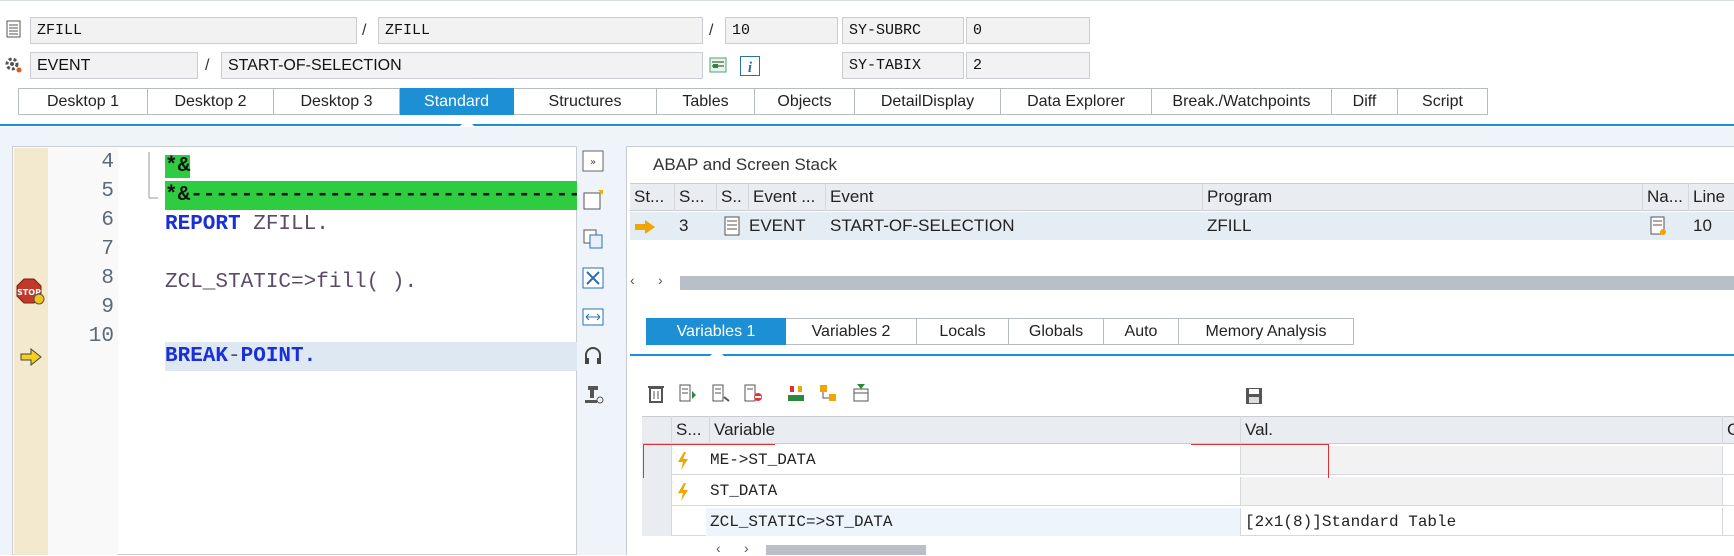  I want to click on code-line-4: *&, so click(178, 166).